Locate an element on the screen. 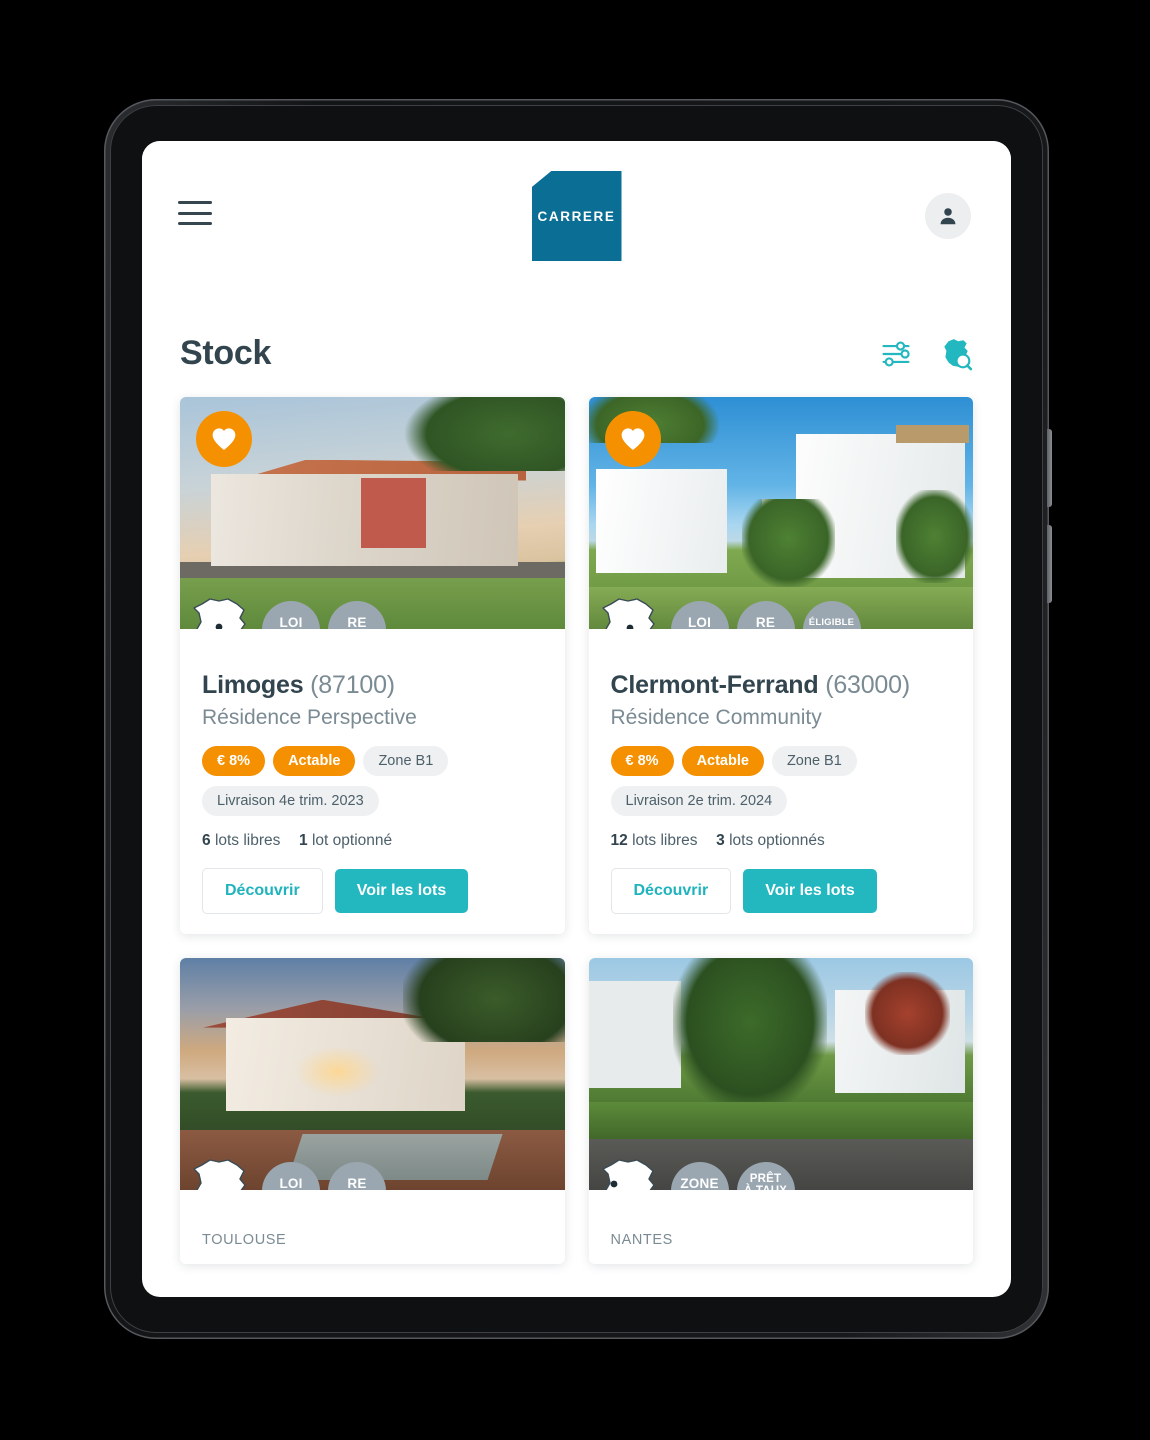 The height and width of the screenshot is (1440, 1150). badge-strip: ZONE ANRU PRÊT À TAUX 0% is located at coordinates (696, 1173).